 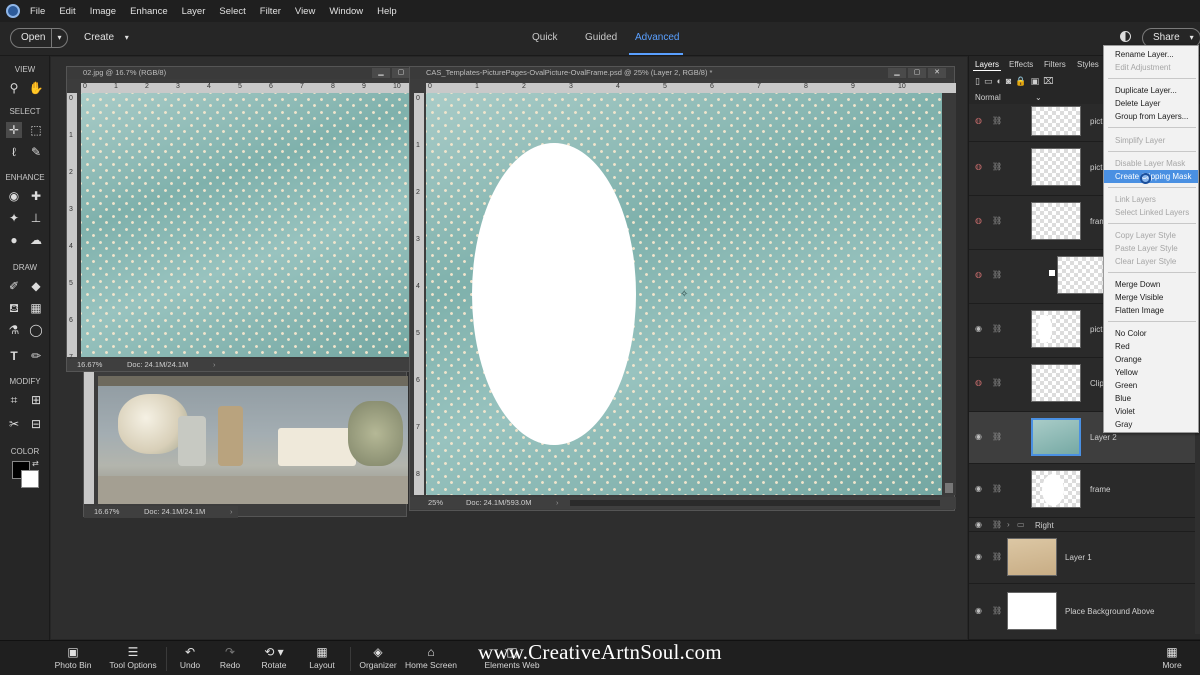 I want to click on layout-button: ▦ Layout, so click(x=322, y=657).